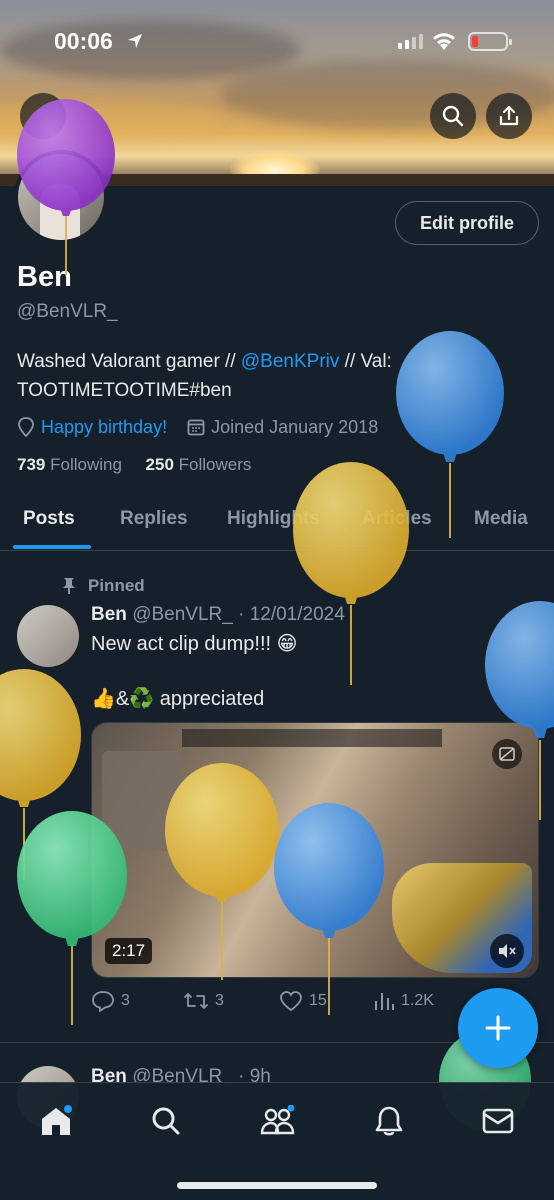 The height and width of the screenshot is (1200, 554). I want to click on views-button: 1.2K, so click(403, 1001).